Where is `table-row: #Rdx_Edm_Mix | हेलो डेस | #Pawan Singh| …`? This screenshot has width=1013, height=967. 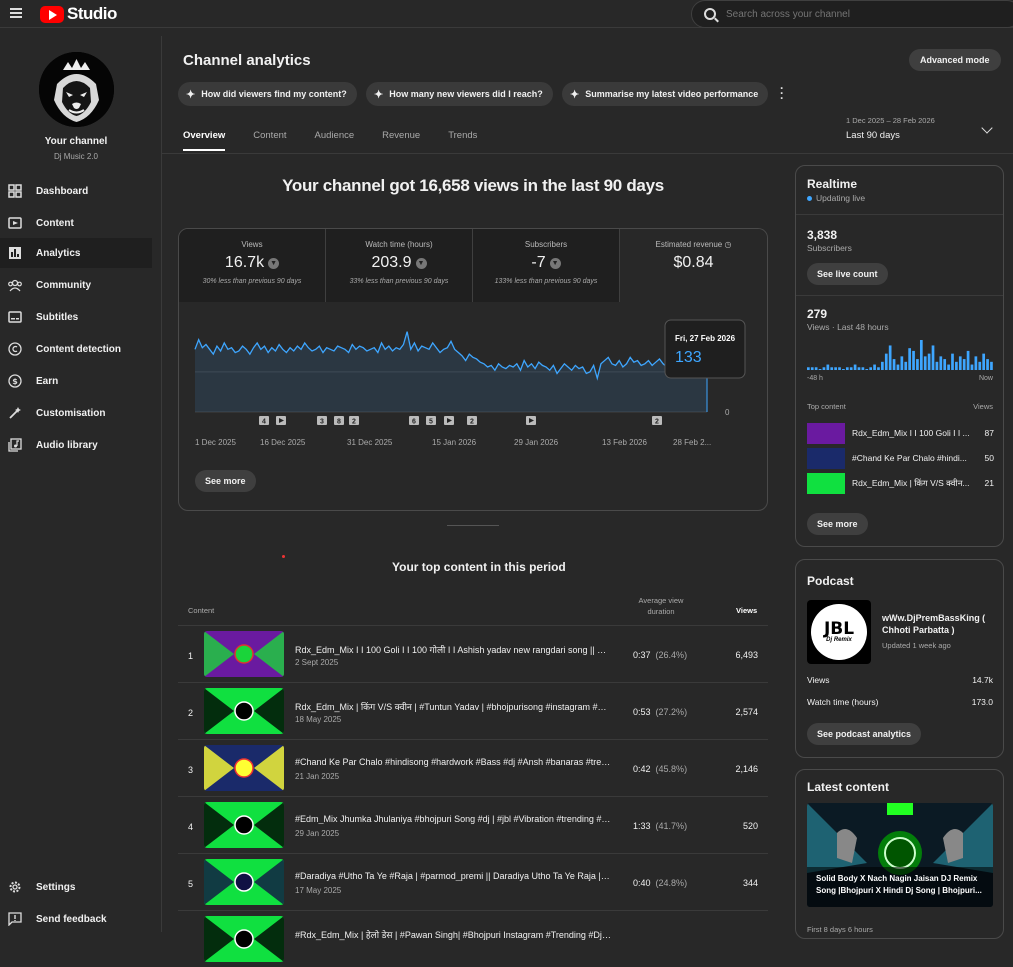 table-row: #Rdx_Edm_Mix | हेलो डेस | #Pawan Singh| … is located at coordinates (473, 938).